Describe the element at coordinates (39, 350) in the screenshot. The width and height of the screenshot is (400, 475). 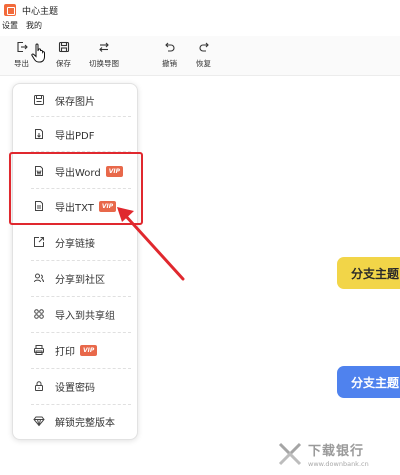
I see `print-icon` at that location.